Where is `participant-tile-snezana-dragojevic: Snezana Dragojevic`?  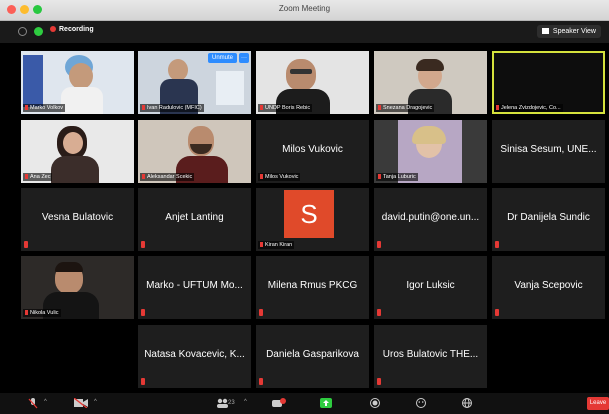
participant-tile-snezana-dragojevic: Snezana Dragojevic is located at coordinates (430, 82).